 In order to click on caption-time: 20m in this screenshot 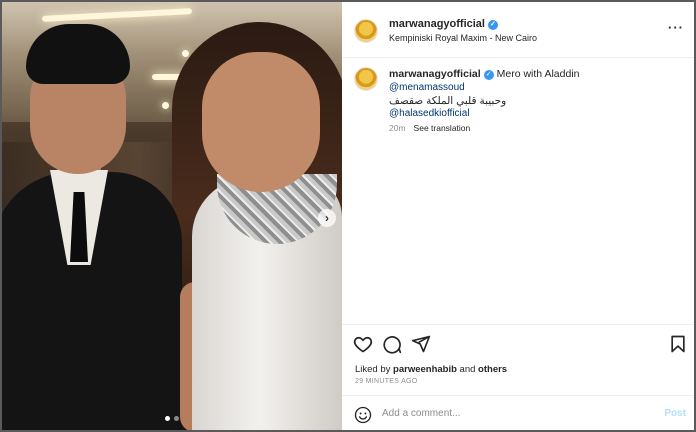, I will do `click(397, 128)`.